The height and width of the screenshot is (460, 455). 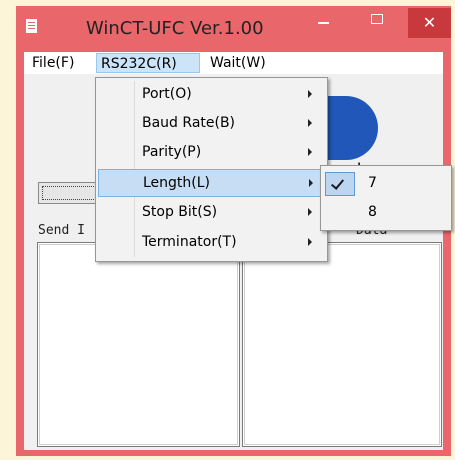 I want to click on length-submenu: 7 8, so click(x=386, y=198).